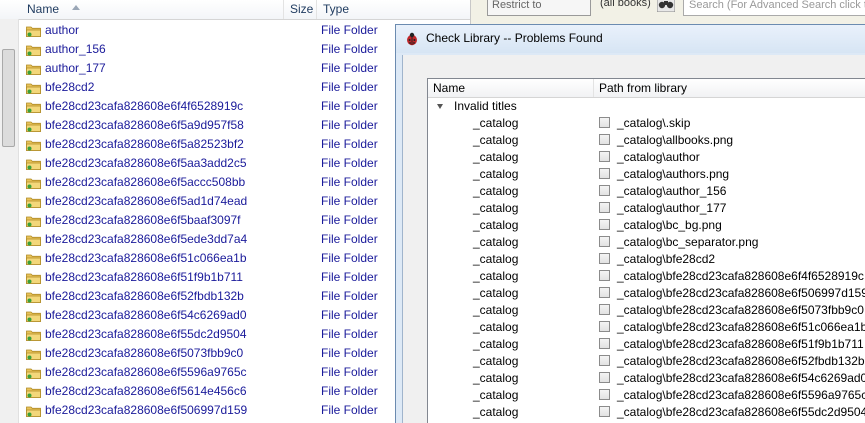 Image resolution: width=865 pixels, height=423 pixels. What do you see at coordinates (152, 9) in the screenshot?
I see `column-header-name: Name` at bounding box center [152, 9].